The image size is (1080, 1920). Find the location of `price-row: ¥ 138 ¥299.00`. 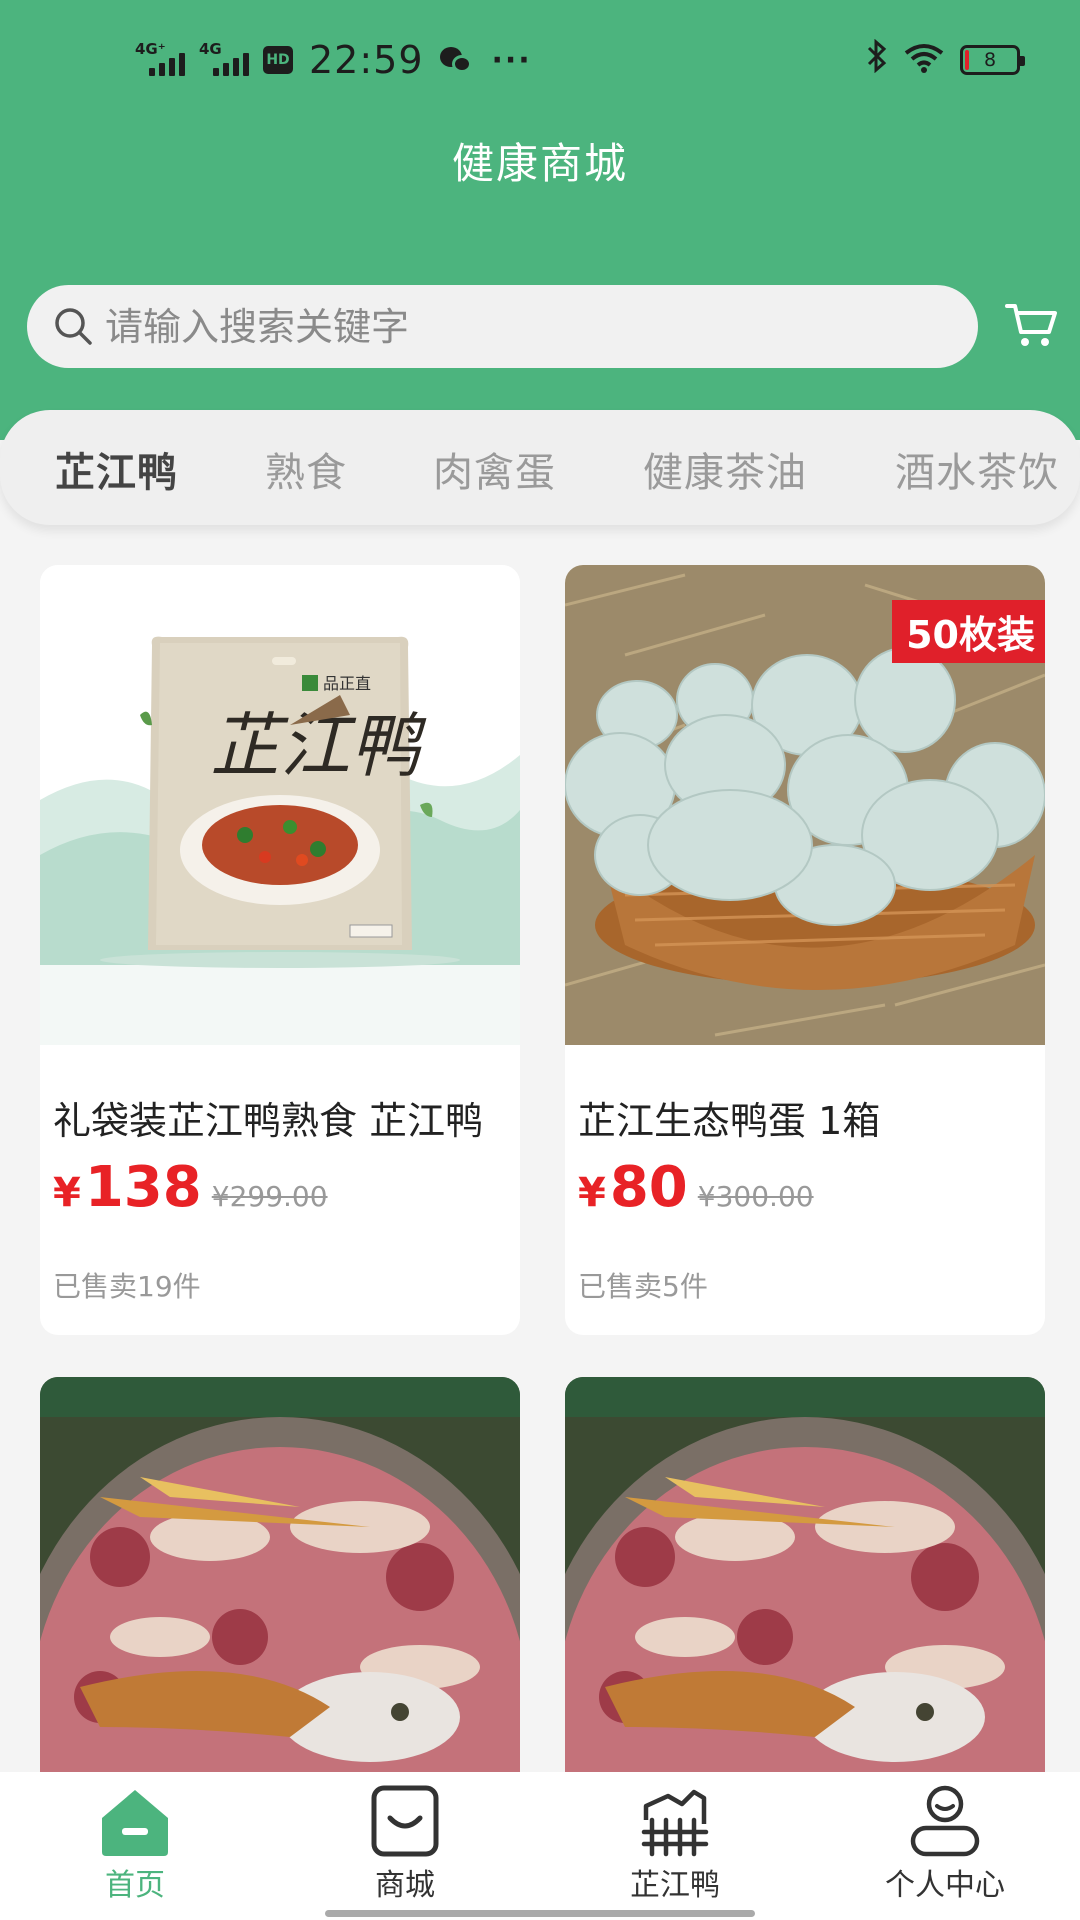

price-row: ¥ 138 ¥299.00 is located at coordinates (190, 1187).